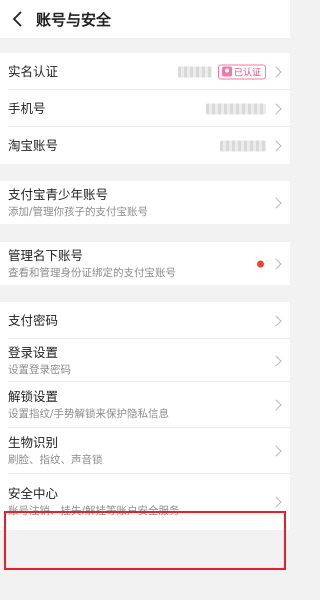  What do you see at coordinates (145, 19) in the screenshot?
I see `top-bar: 账号与安全` at bounding box center [145, 19].